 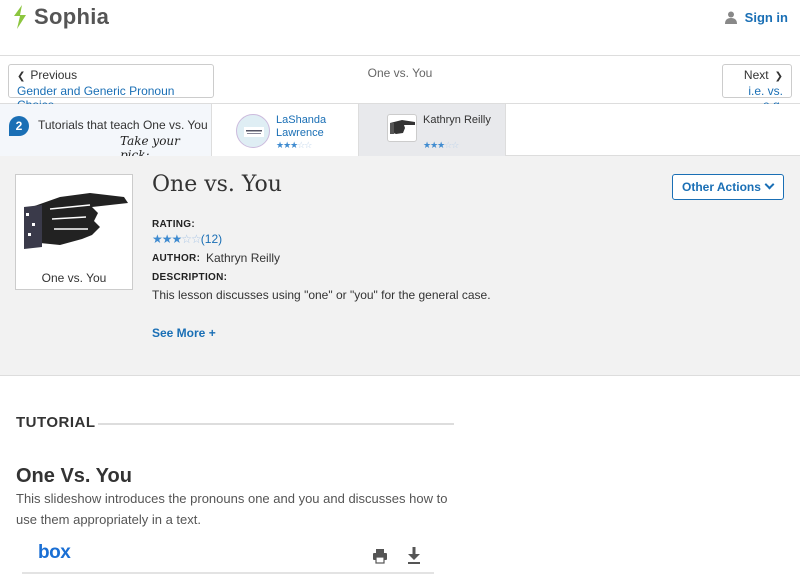 What do you see at coordinates (757, 88) in the screenshot?
I see `next-lesson-button: Next❯ i.e. vs. e.g.` at bounding box center [757, 88].